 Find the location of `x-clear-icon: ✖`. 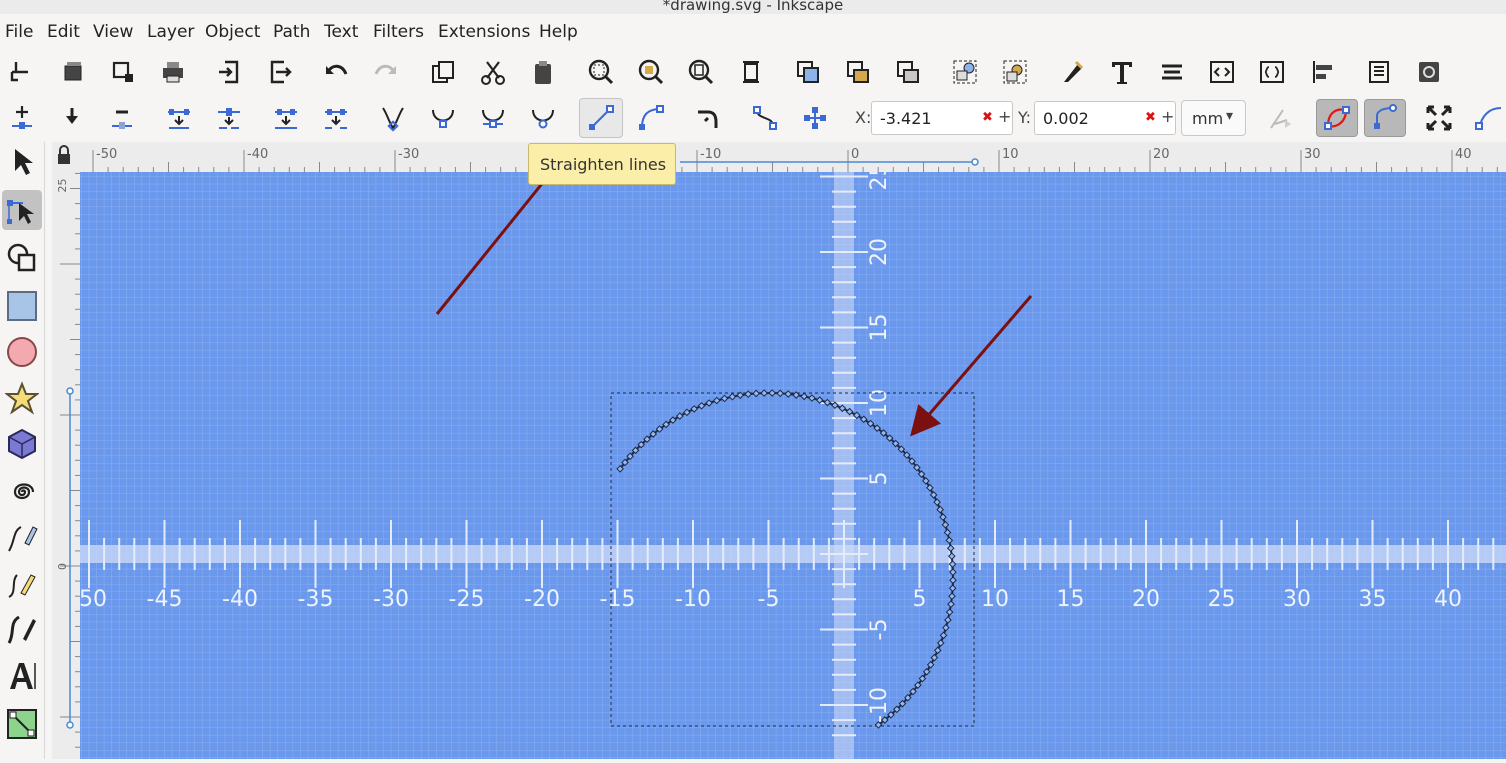

x-clear-icon: ✖ is located at coordinates (987, 117).